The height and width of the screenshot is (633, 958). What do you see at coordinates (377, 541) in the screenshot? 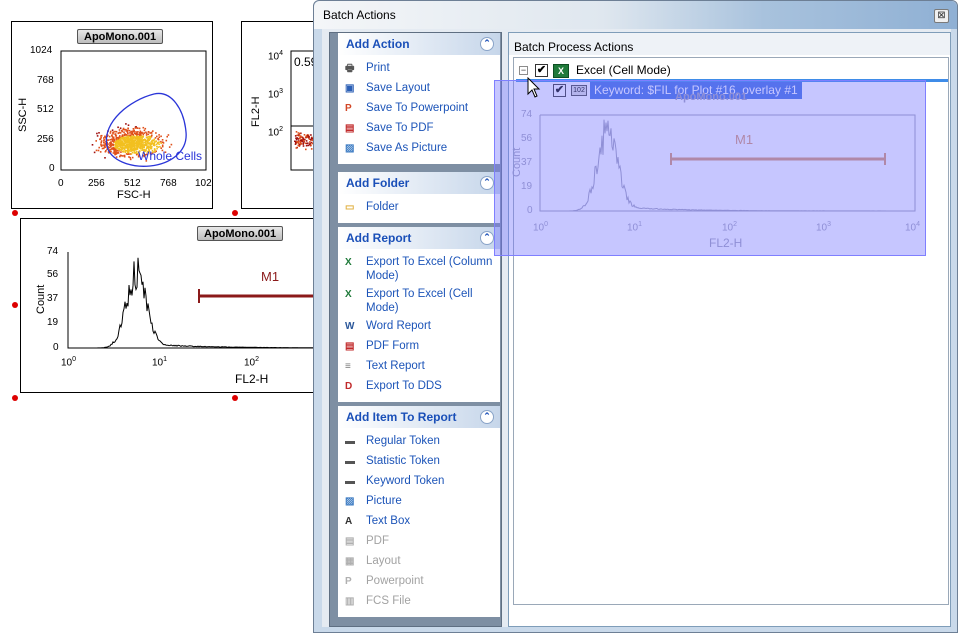
I see `item-label: PDF` at bounding box center [377, 541].